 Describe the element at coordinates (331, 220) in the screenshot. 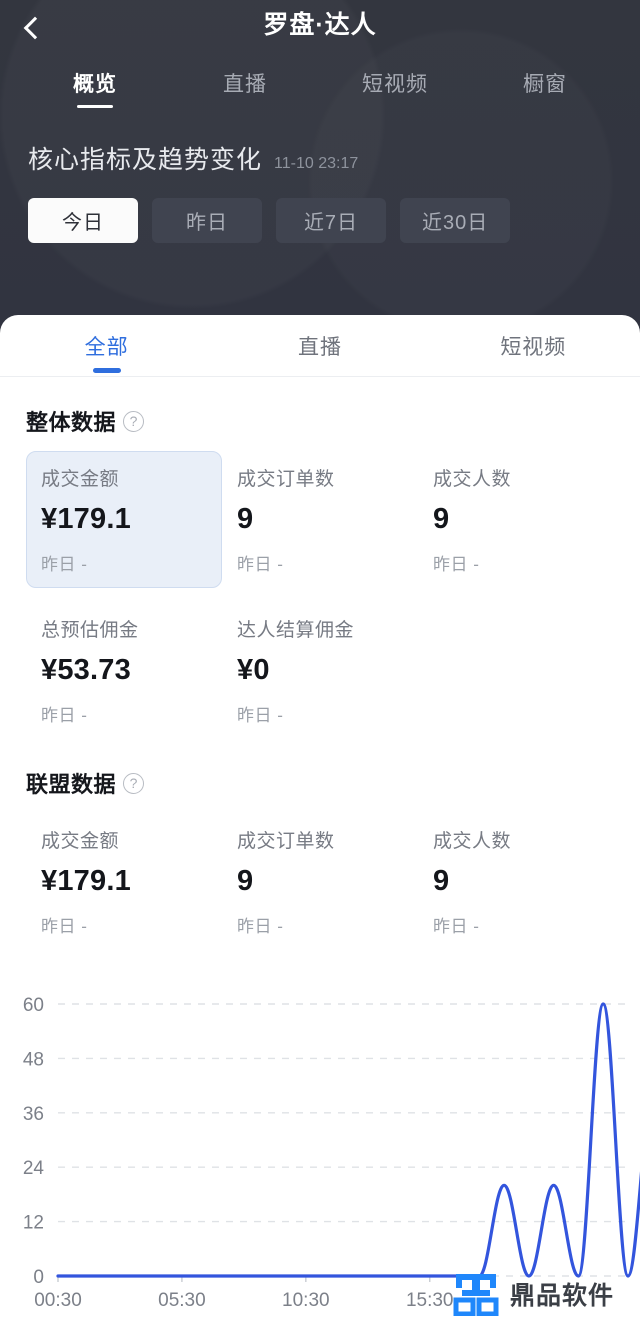

I see `chip-last-7-days: 近7日` at that location.